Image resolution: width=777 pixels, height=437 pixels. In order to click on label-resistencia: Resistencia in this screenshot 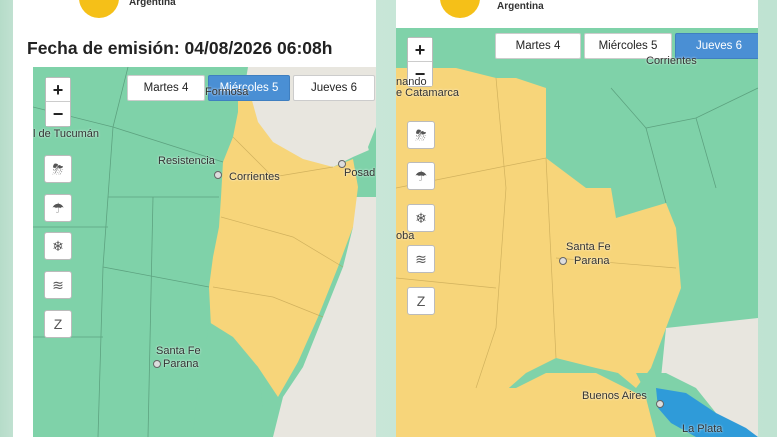, I will do `click(186, 161)`.